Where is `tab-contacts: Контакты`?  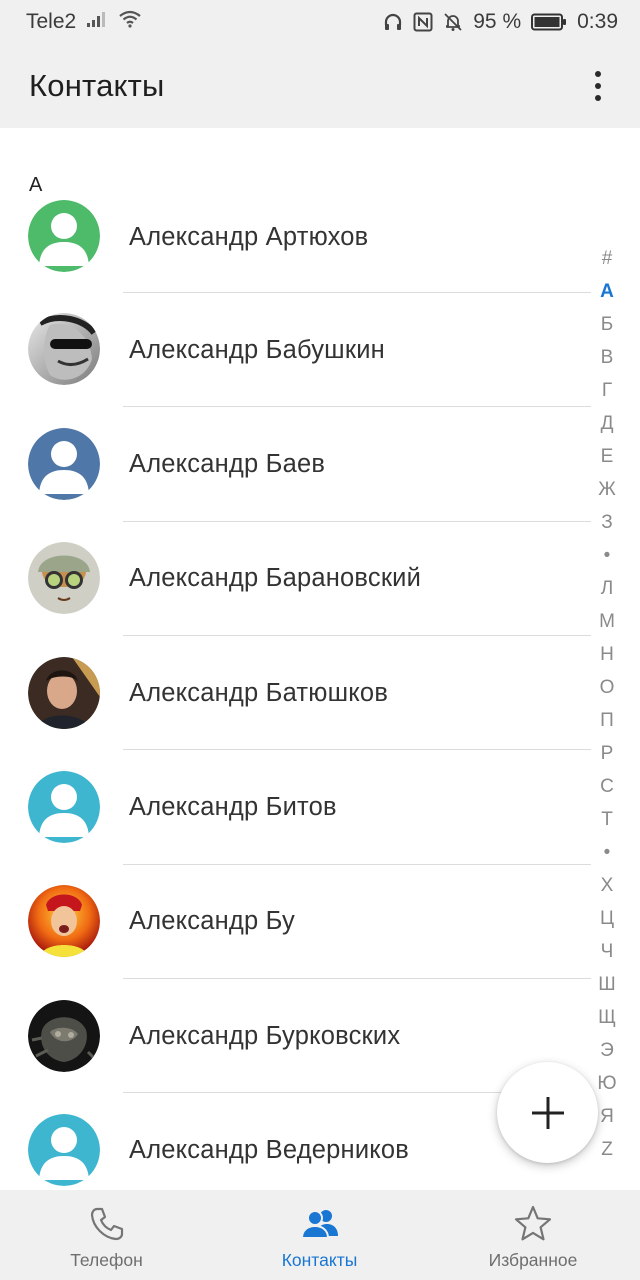 tab-contacts: Контакты is located at coordinates (319, 1235).